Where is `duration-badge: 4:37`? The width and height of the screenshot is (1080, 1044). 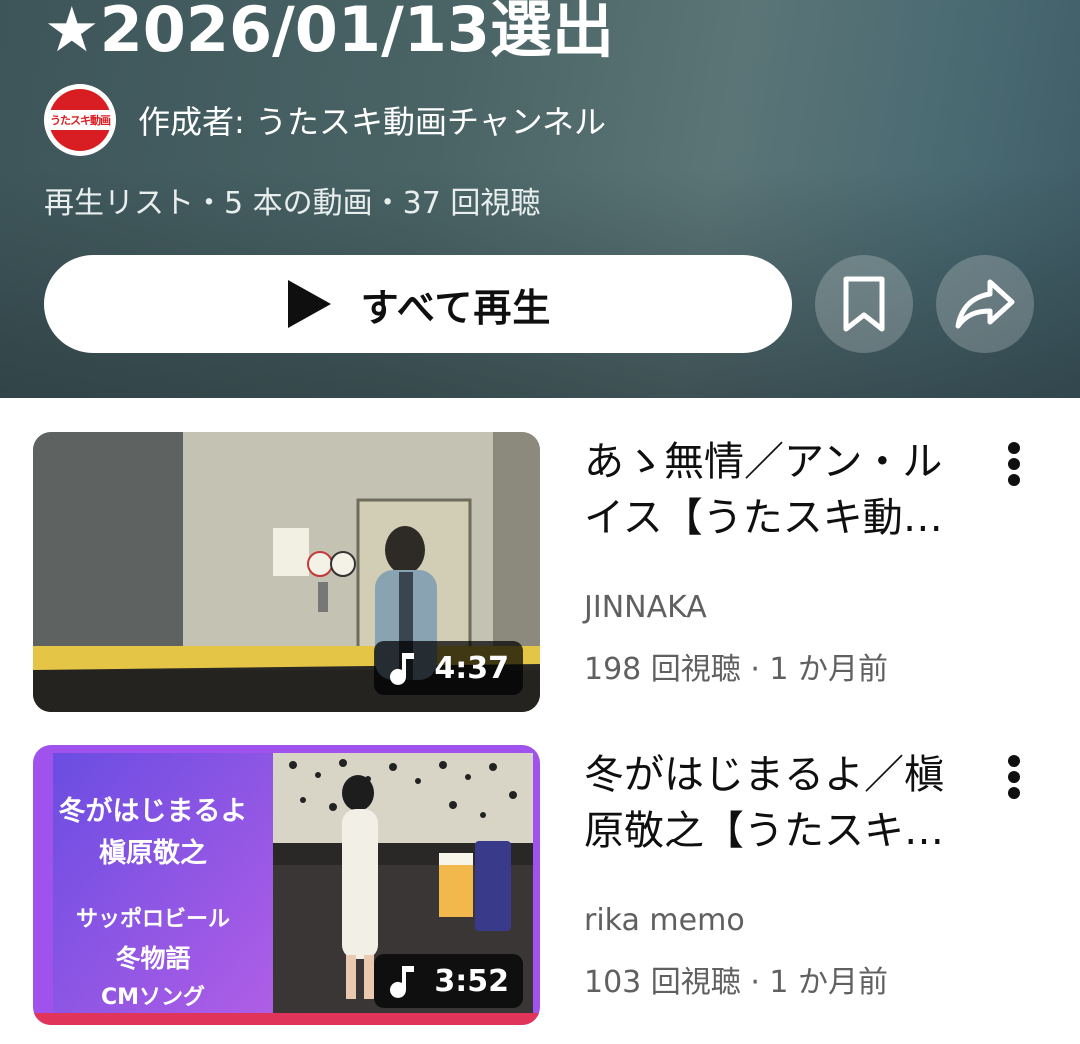 duration-badge: 4:37 is located at coordinates (448, 668).